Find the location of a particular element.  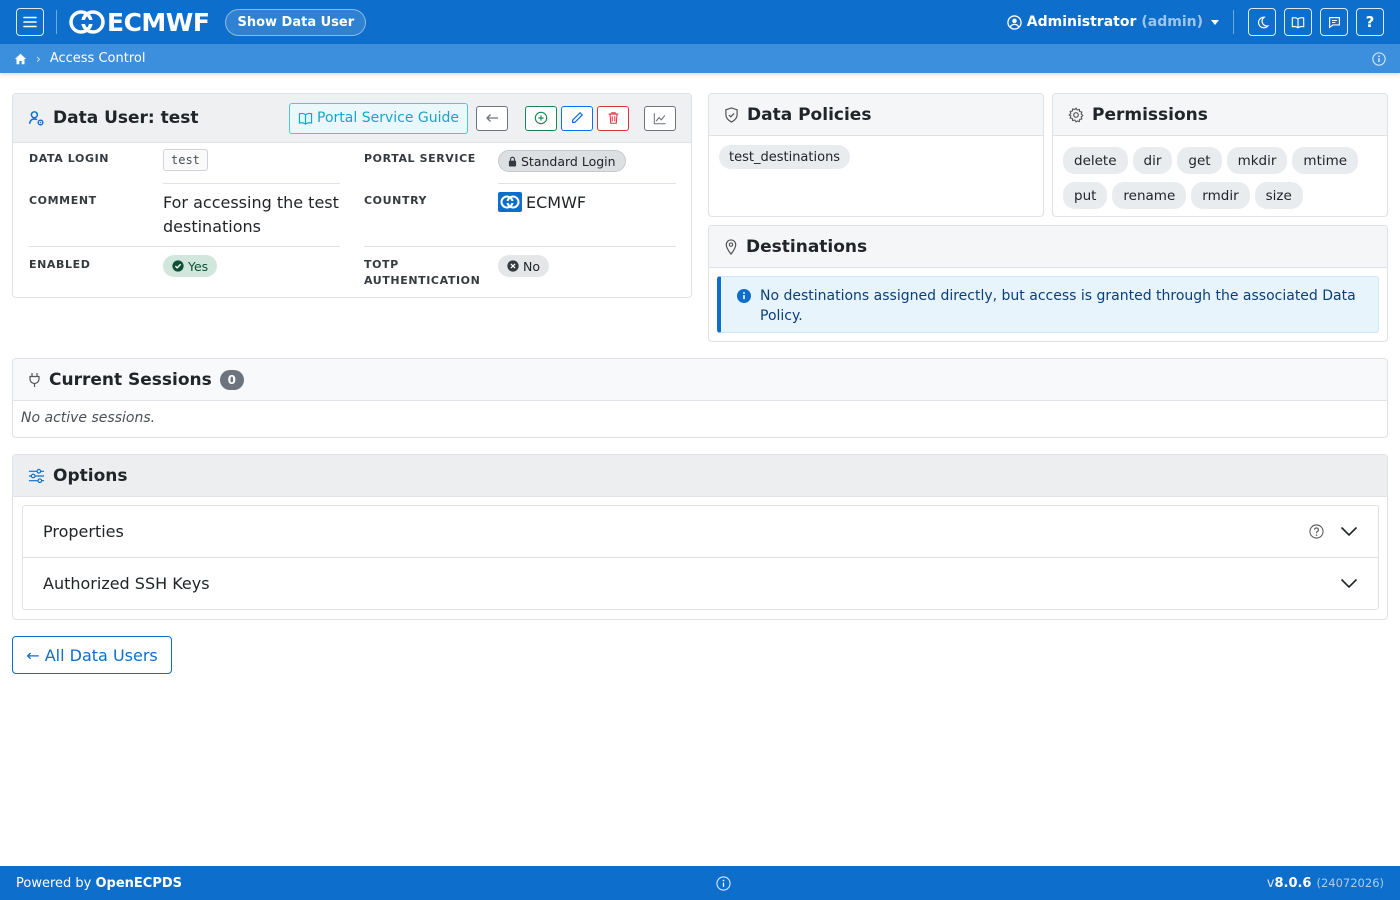

no-sessions-text: No active sessions. is located at coordinates (88, 418).